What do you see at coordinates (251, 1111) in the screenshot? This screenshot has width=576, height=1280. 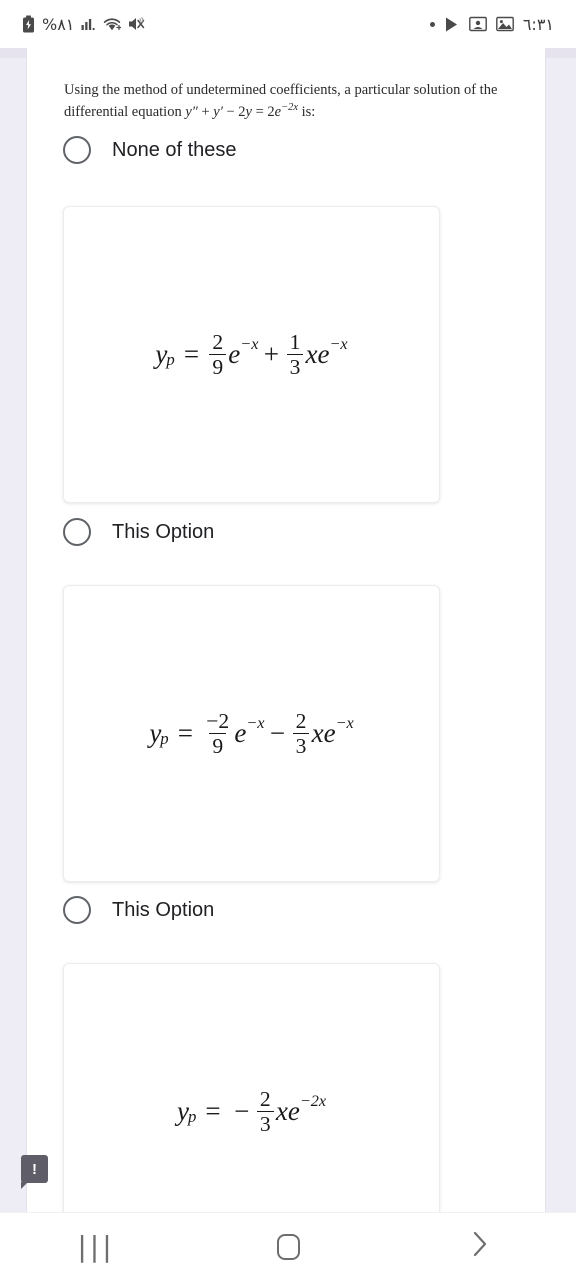 I see `formula-option-3: yp = − 2 3 x e −2x` at bounding box center [251, 1111].